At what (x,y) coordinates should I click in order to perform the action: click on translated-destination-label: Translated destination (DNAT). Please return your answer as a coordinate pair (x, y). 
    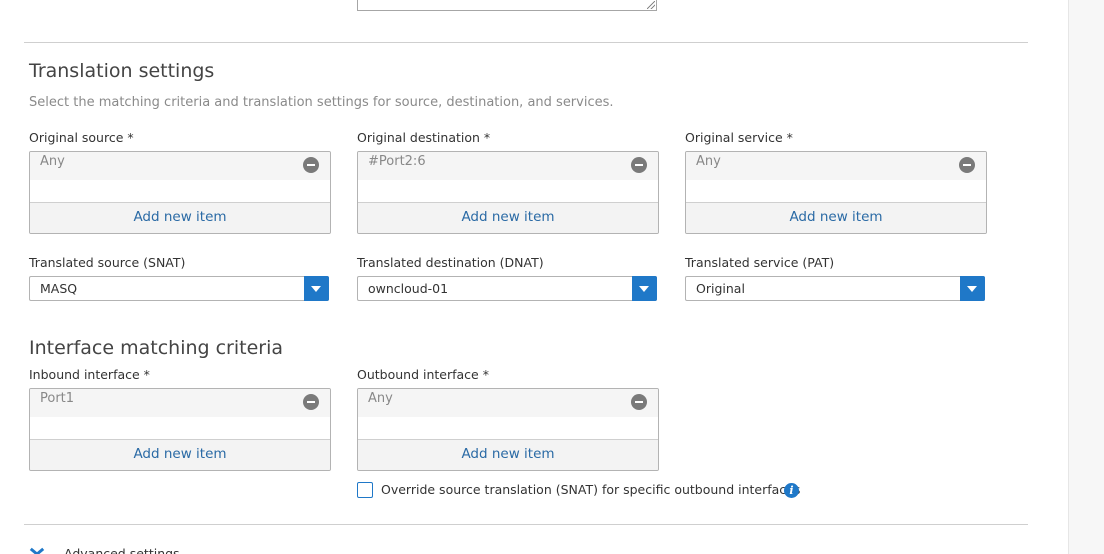
    Looking at the image, I should click on (450, 262).